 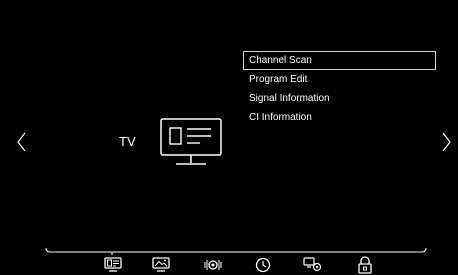 I want to click on menu-item-channel-scan: Channel Scan, so click(x=339, y=60).